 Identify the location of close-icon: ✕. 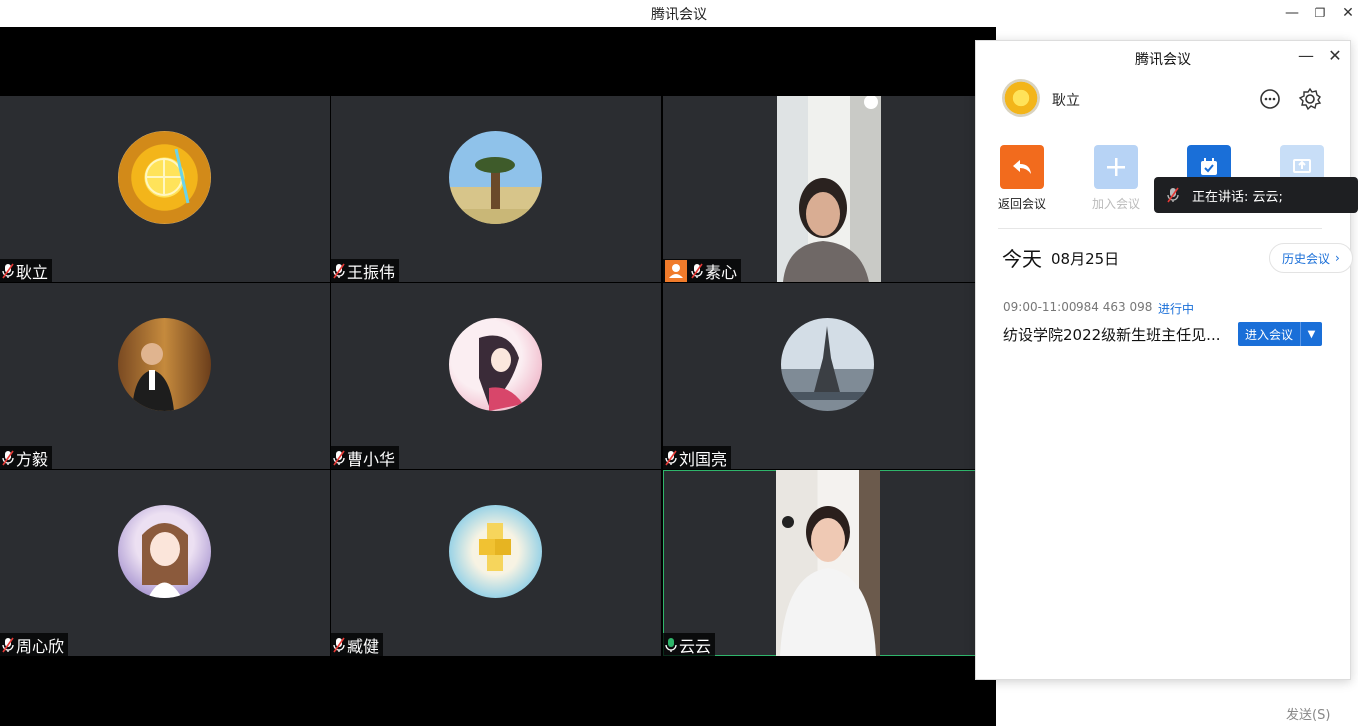
(1348, 13).